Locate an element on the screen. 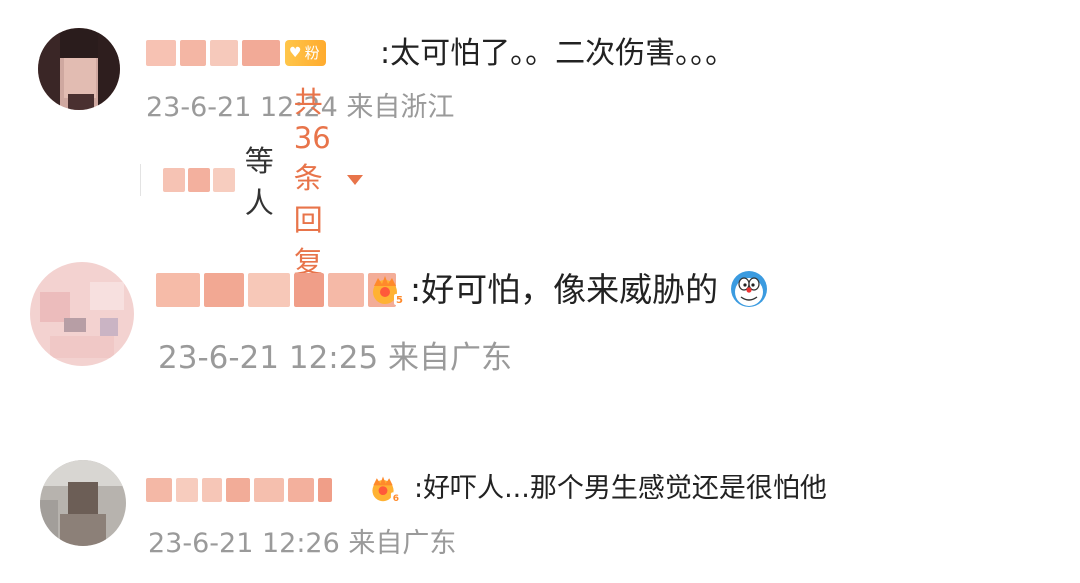 The width and height of the screenshot is (1080, 583). reply-username-blurred is located at coordinates (198, 180).